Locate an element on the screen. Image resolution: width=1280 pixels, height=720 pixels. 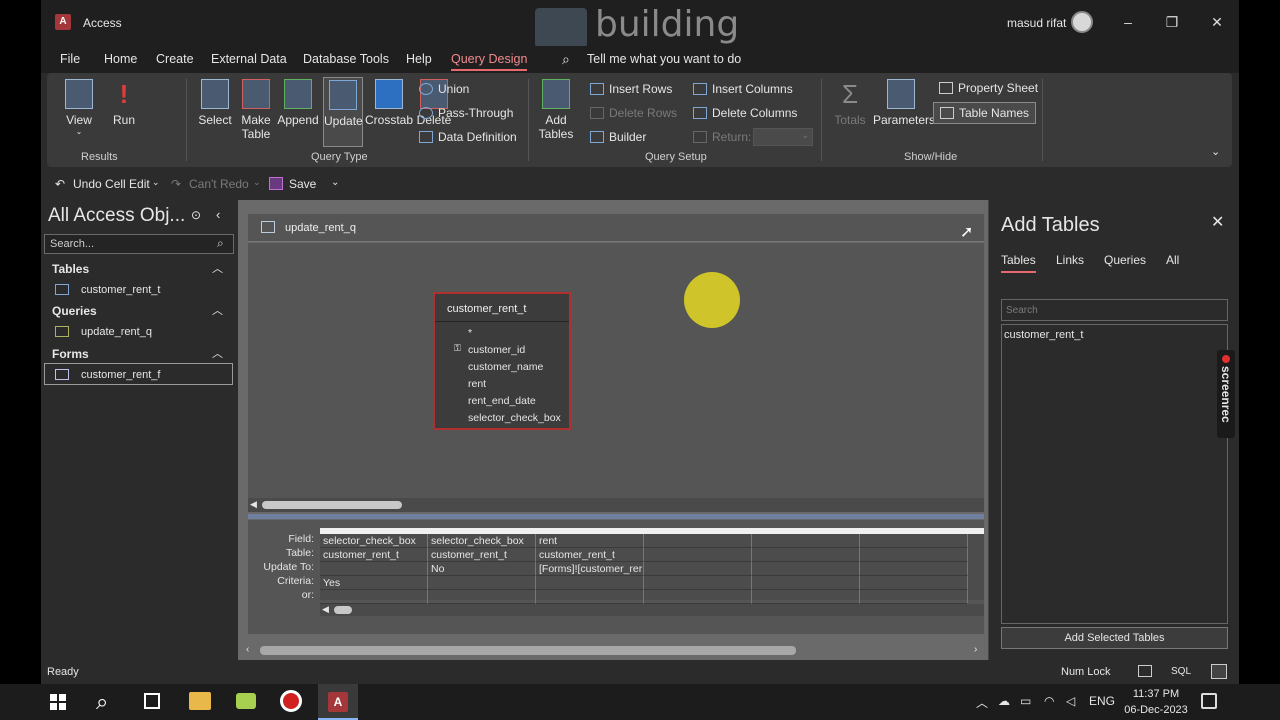
tab-links: Links is located at coordinates (1070, 260).